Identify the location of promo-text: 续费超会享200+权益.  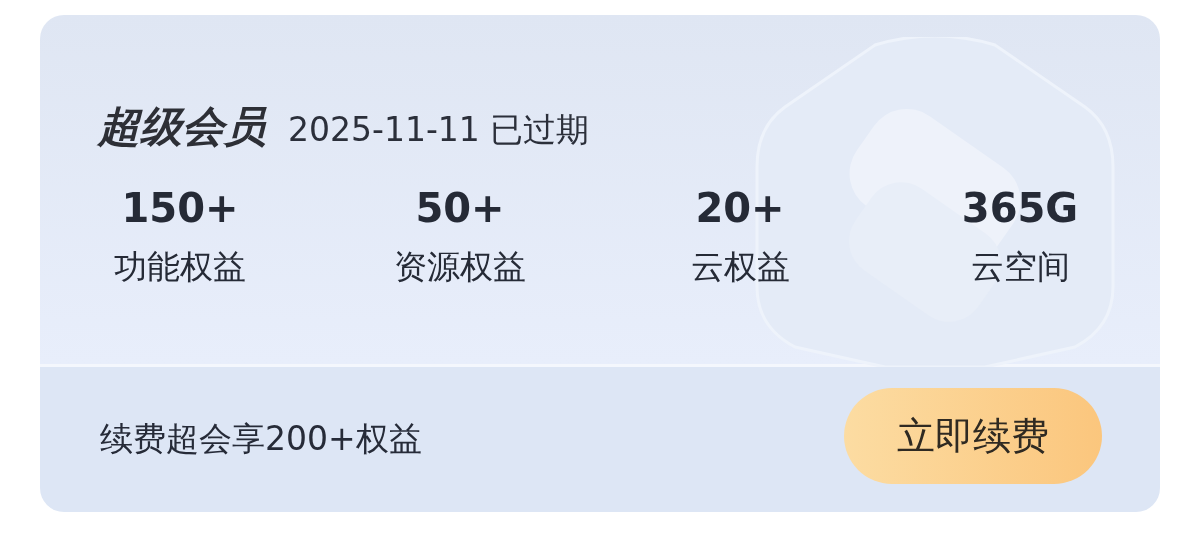
(261, 439).